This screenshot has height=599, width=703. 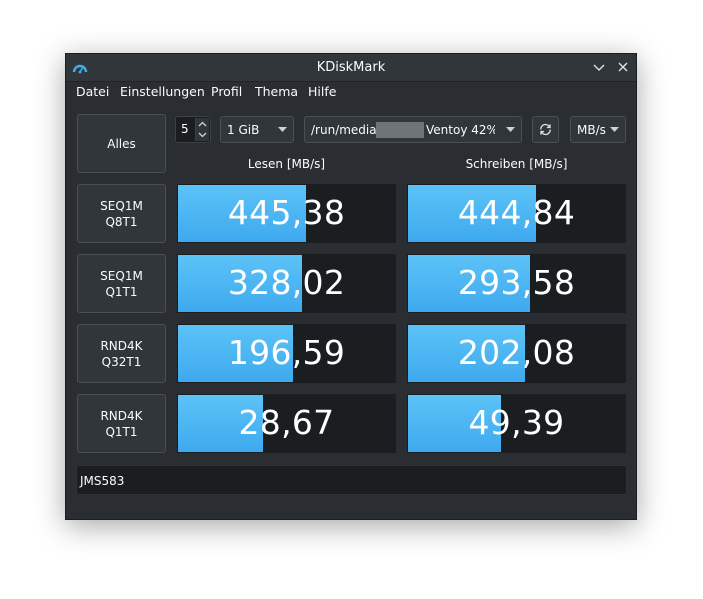 I want to click on target-path-combo: /run/media. Ventoy 42% (4, so click(x=413, y=129).